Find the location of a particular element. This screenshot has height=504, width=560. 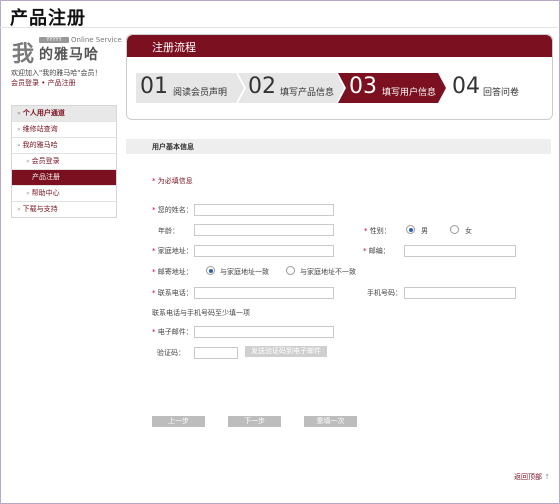

gender-male-label: 男 is located at coordinates (424, 231).